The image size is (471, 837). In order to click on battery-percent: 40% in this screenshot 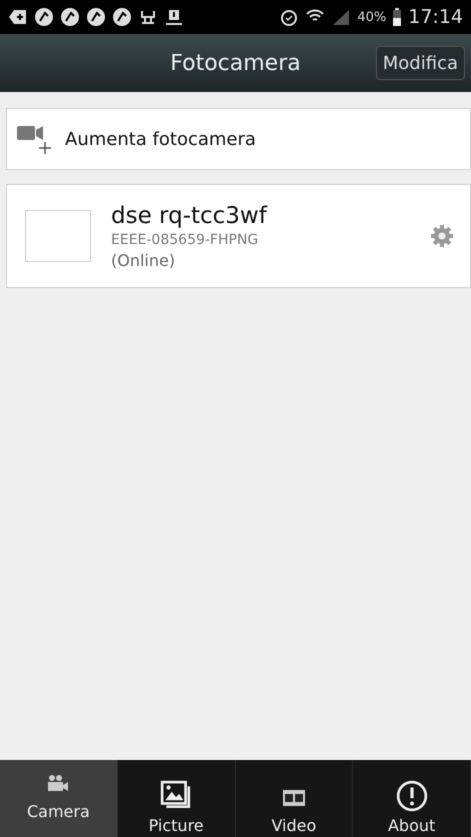, I will do `click(371, 17)`.